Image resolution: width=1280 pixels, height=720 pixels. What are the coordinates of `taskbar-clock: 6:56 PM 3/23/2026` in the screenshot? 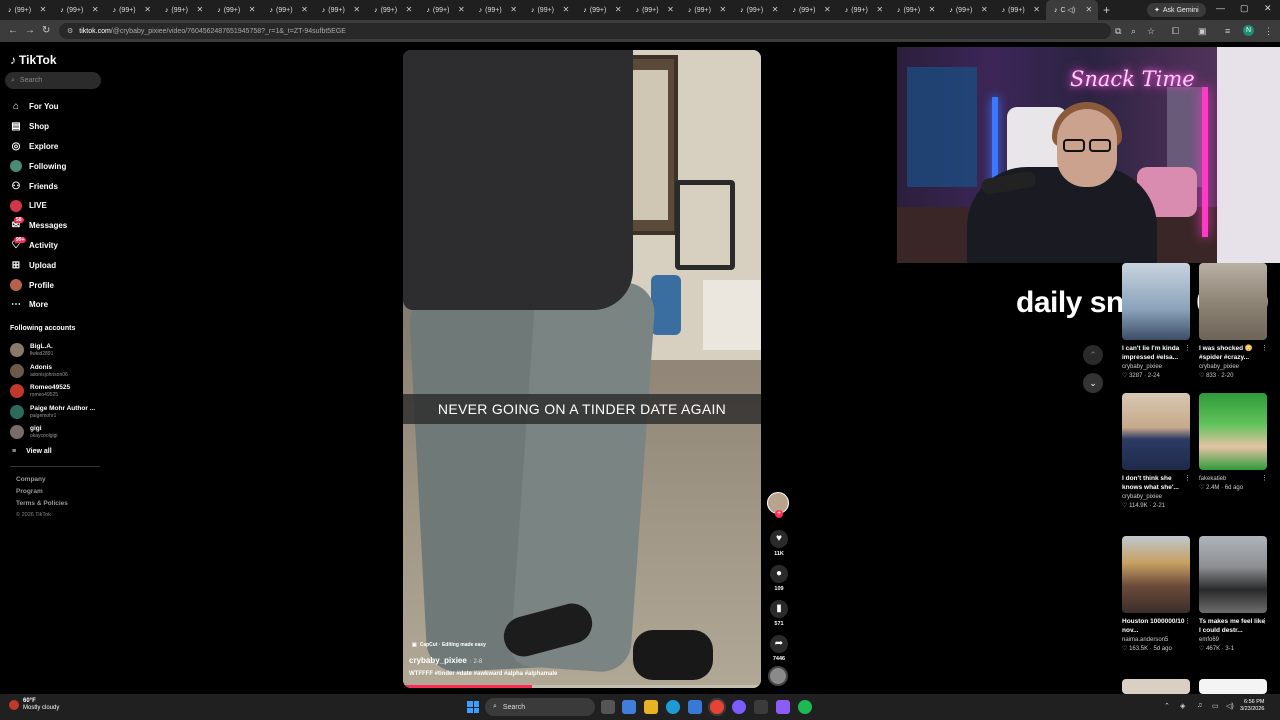 It's located at (1252, 706).